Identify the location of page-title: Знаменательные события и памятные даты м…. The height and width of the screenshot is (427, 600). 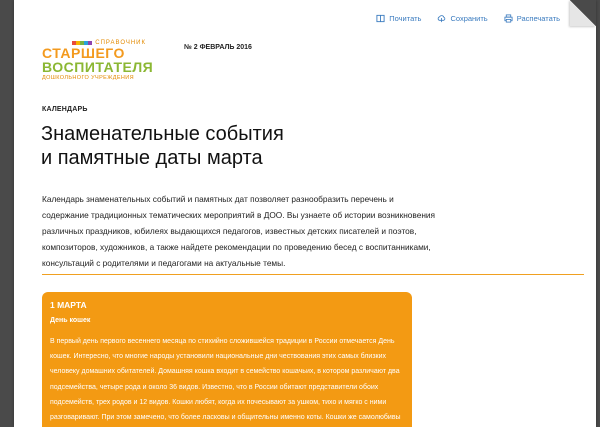
(162, 146).